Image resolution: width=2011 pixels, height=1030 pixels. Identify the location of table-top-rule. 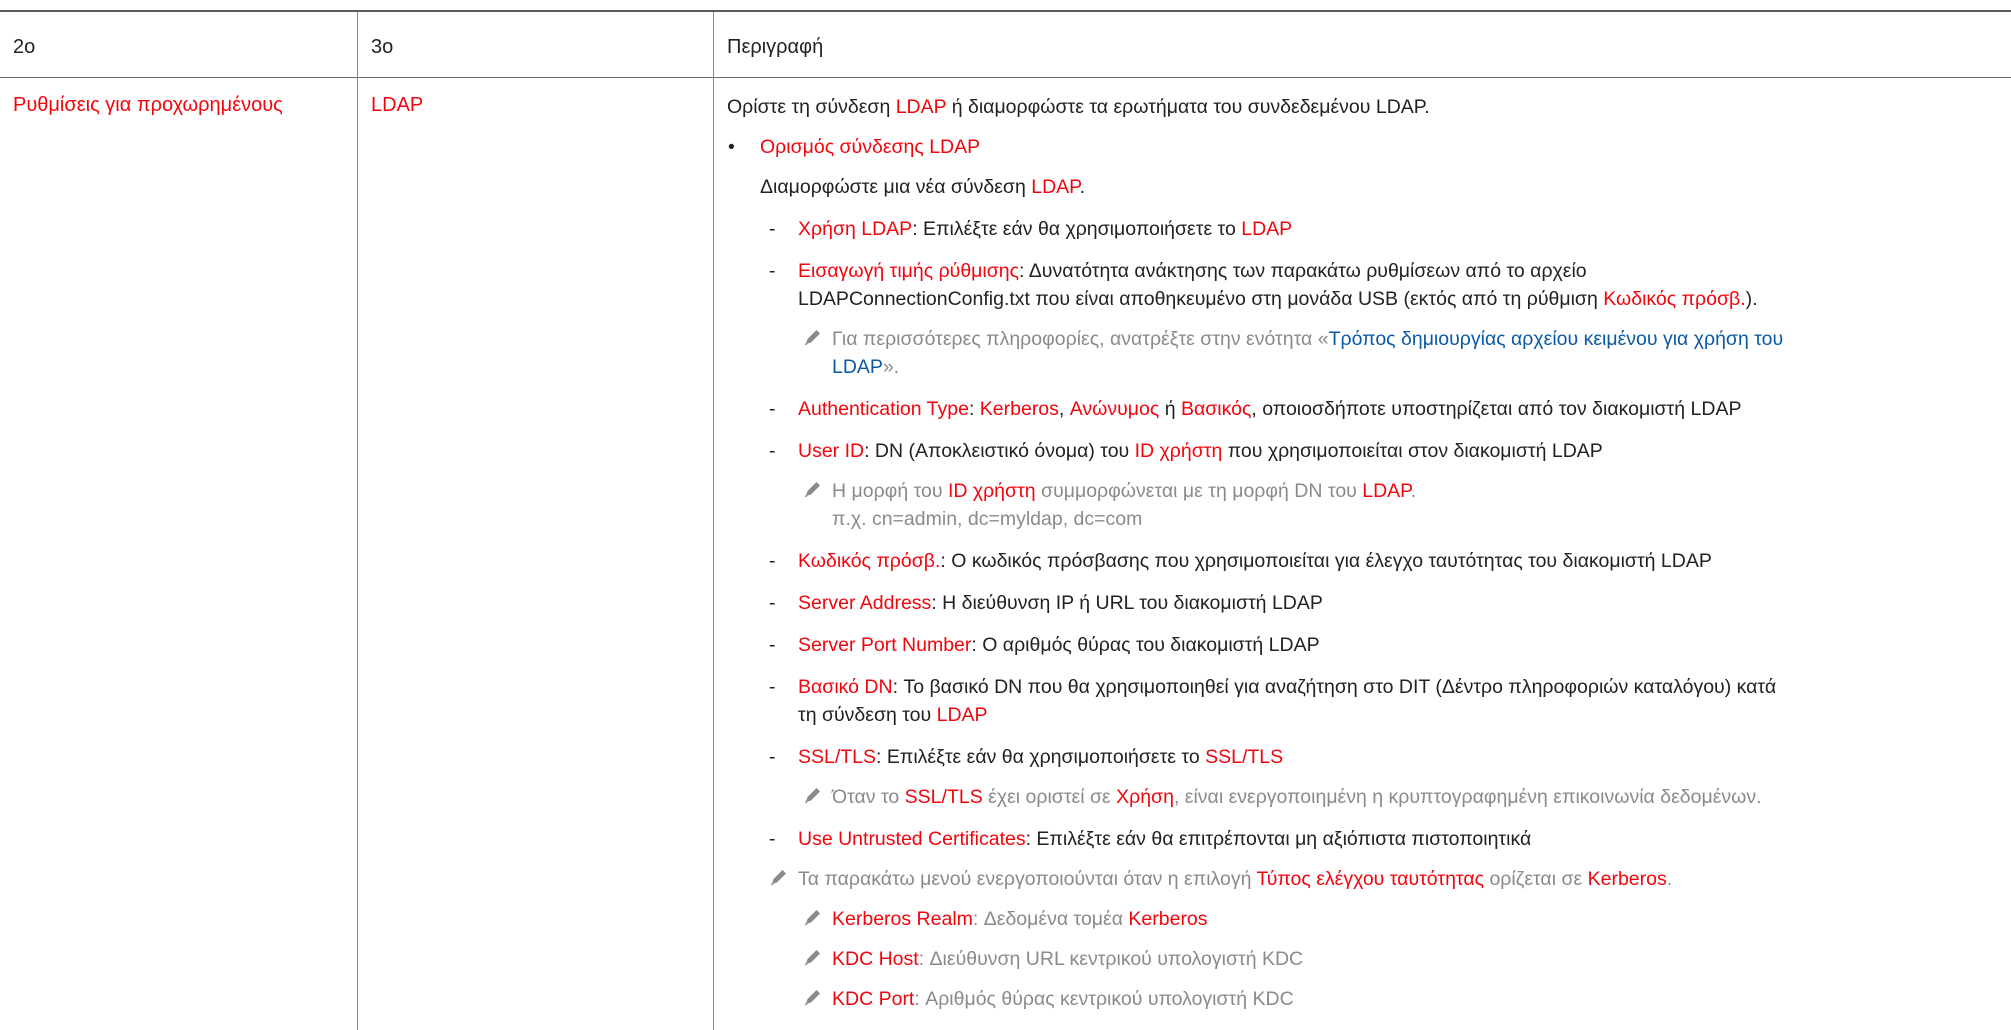
(1005, 11).